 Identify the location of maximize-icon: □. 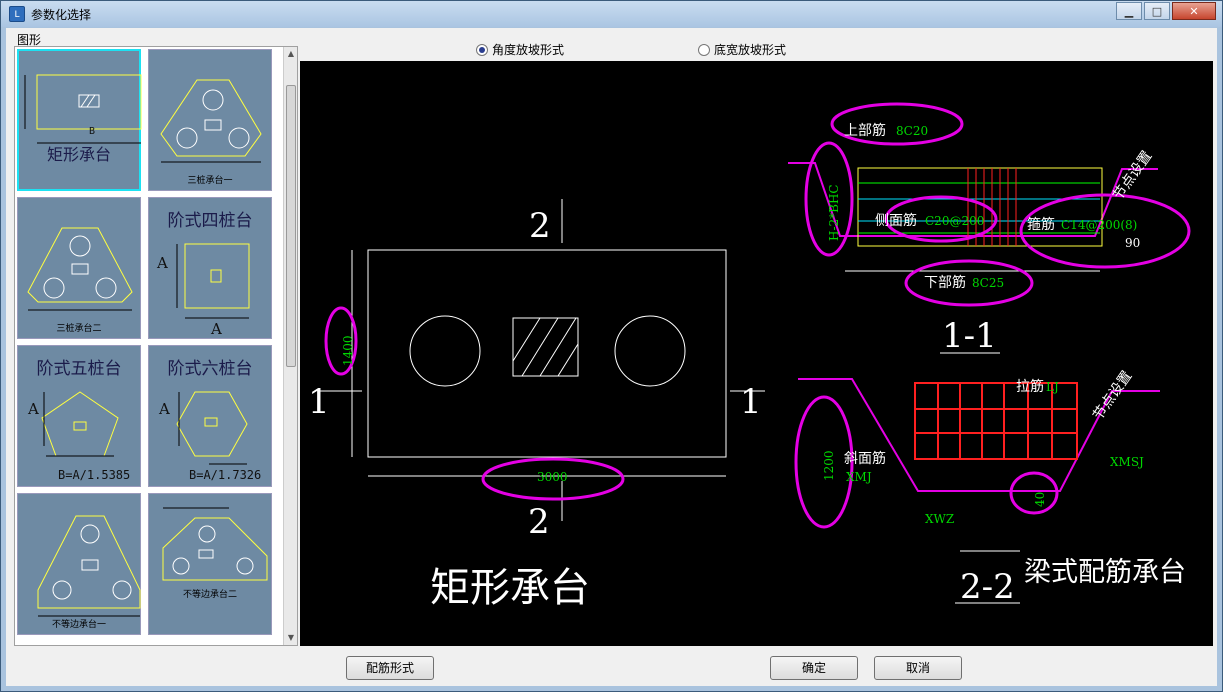
(1157, 11).